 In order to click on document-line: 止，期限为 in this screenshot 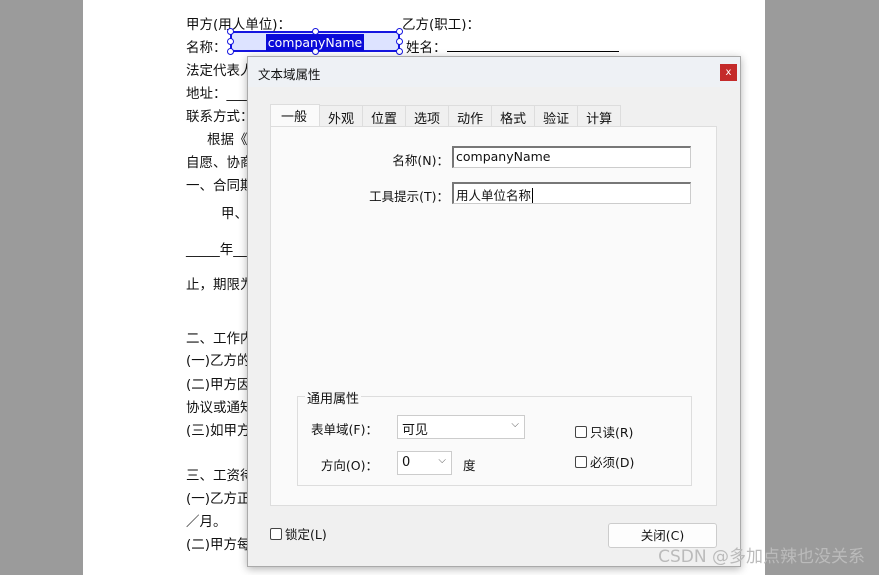, I will do `click(220, 285)`.